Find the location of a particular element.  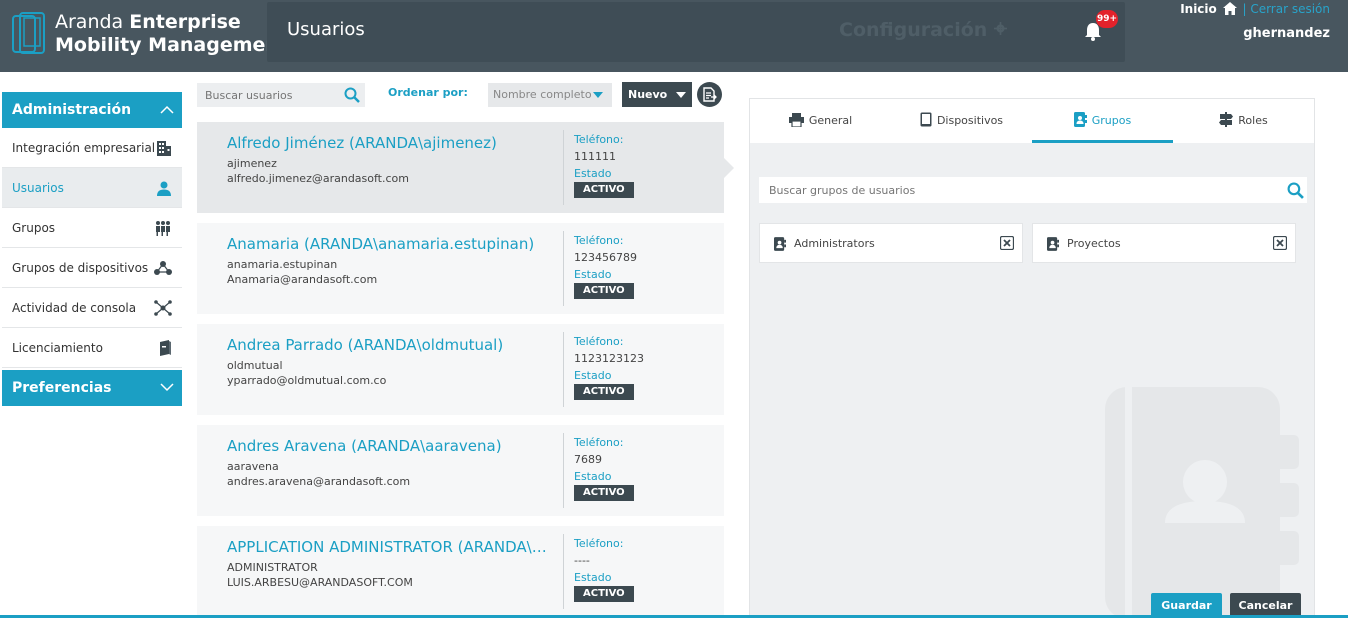

home-link: Inicio is located at coordinates (1198, 9).